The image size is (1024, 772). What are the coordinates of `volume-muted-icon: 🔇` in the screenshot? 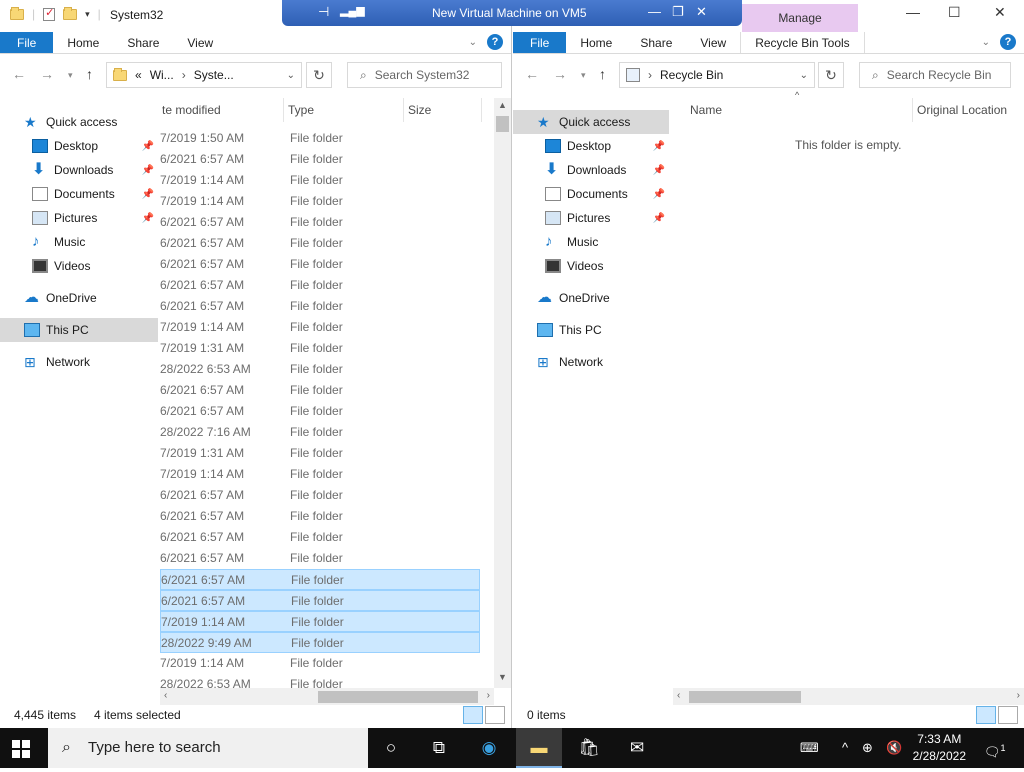 It's located at (894, 748).